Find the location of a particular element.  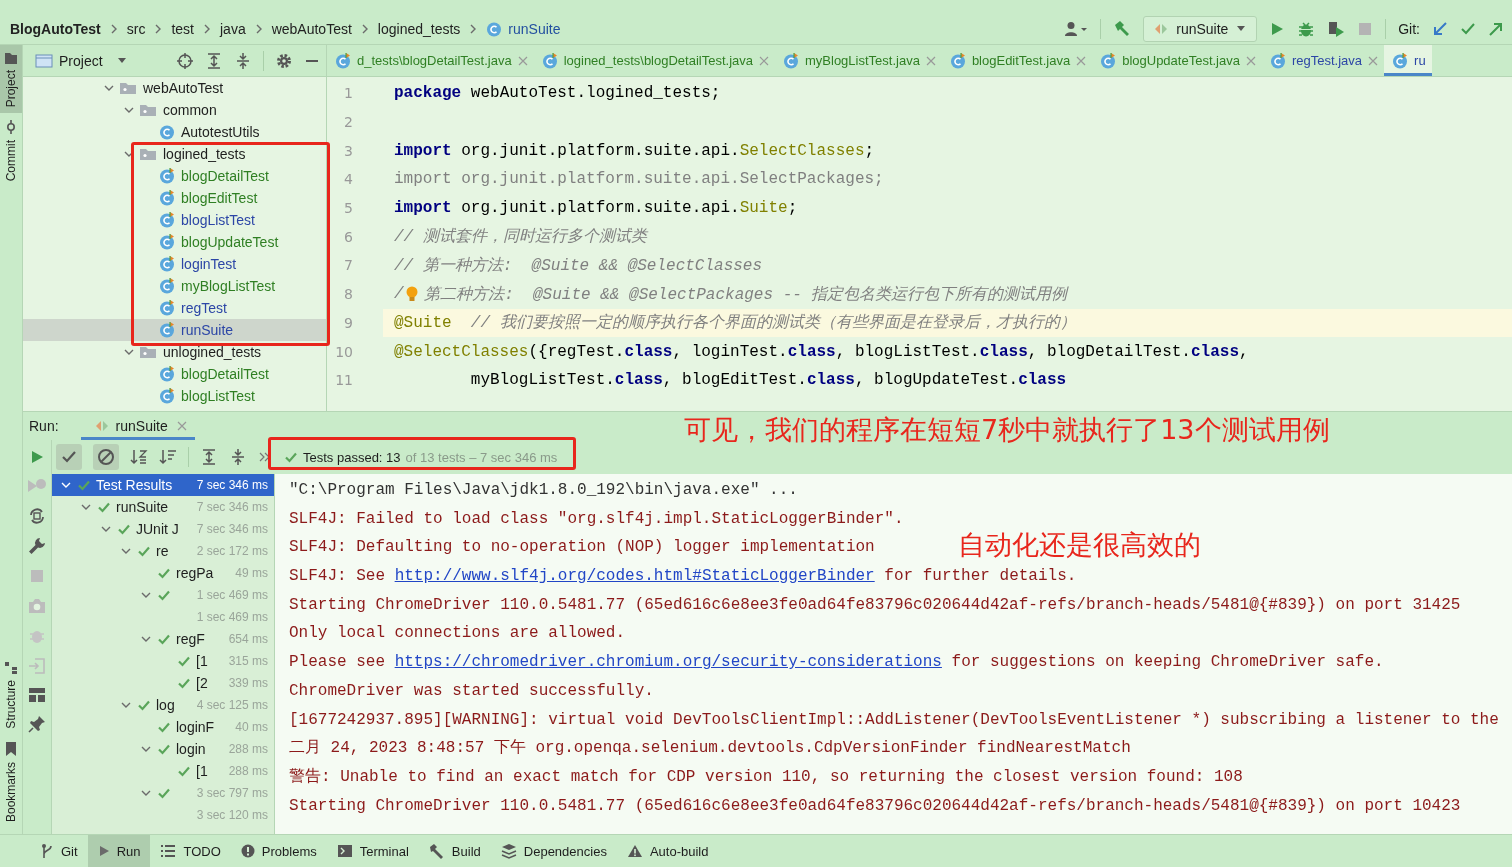

result-row: runSuite 7 sec 346 ms is located at coordinates (163, 507).